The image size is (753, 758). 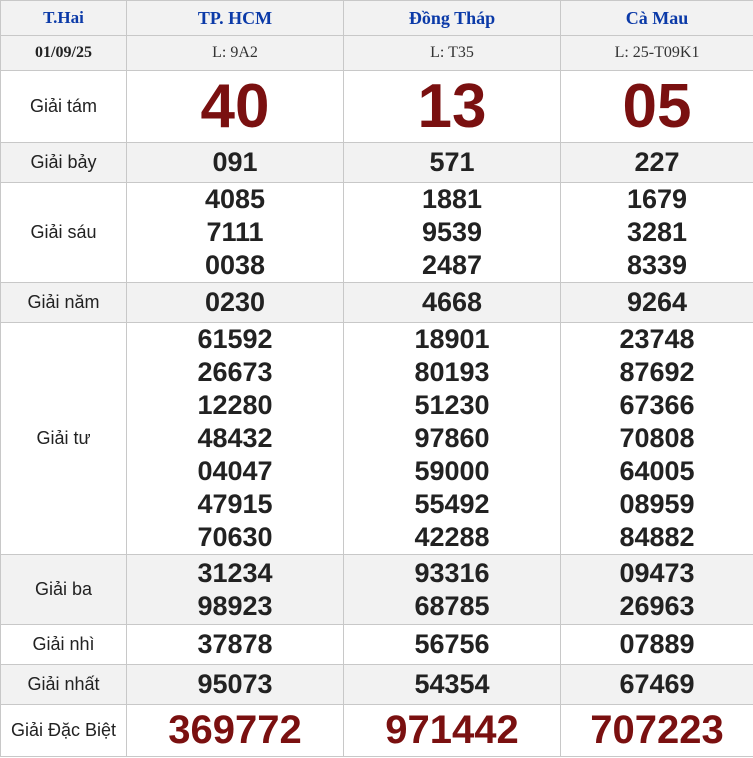 I want to click on number-item: 47915, so click(x=235, y=504).